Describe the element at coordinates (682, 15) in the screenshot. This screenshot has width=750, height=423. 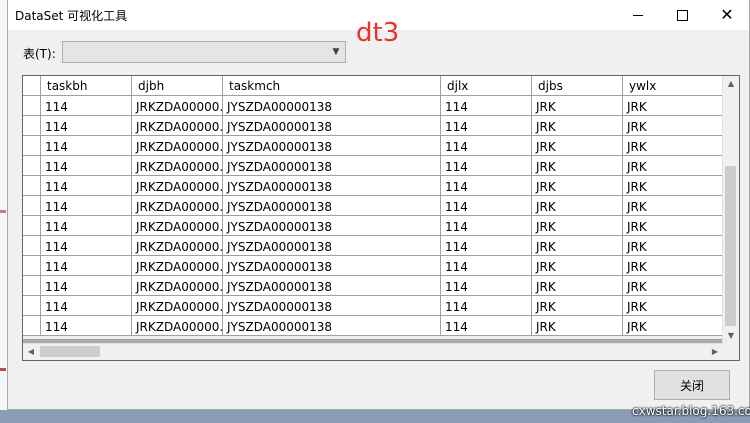
I see `maximize-button` at that location.